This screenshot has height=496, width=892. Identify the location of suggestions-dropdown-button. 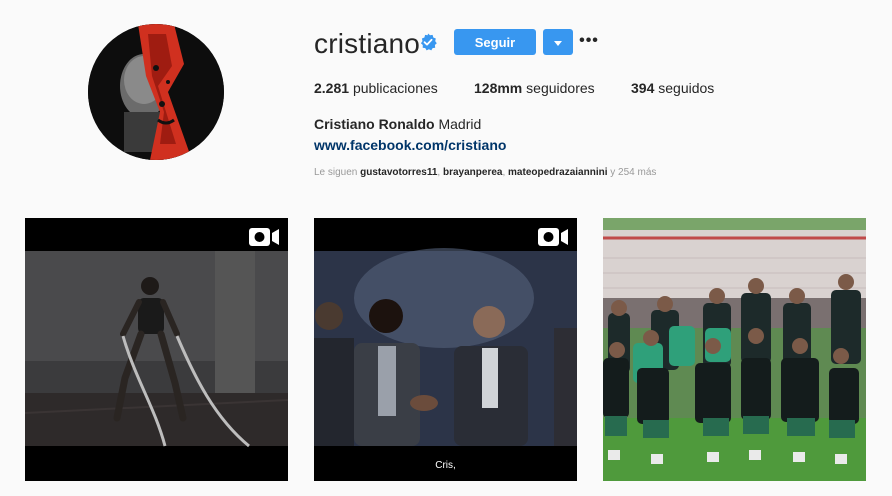
(558, 42).